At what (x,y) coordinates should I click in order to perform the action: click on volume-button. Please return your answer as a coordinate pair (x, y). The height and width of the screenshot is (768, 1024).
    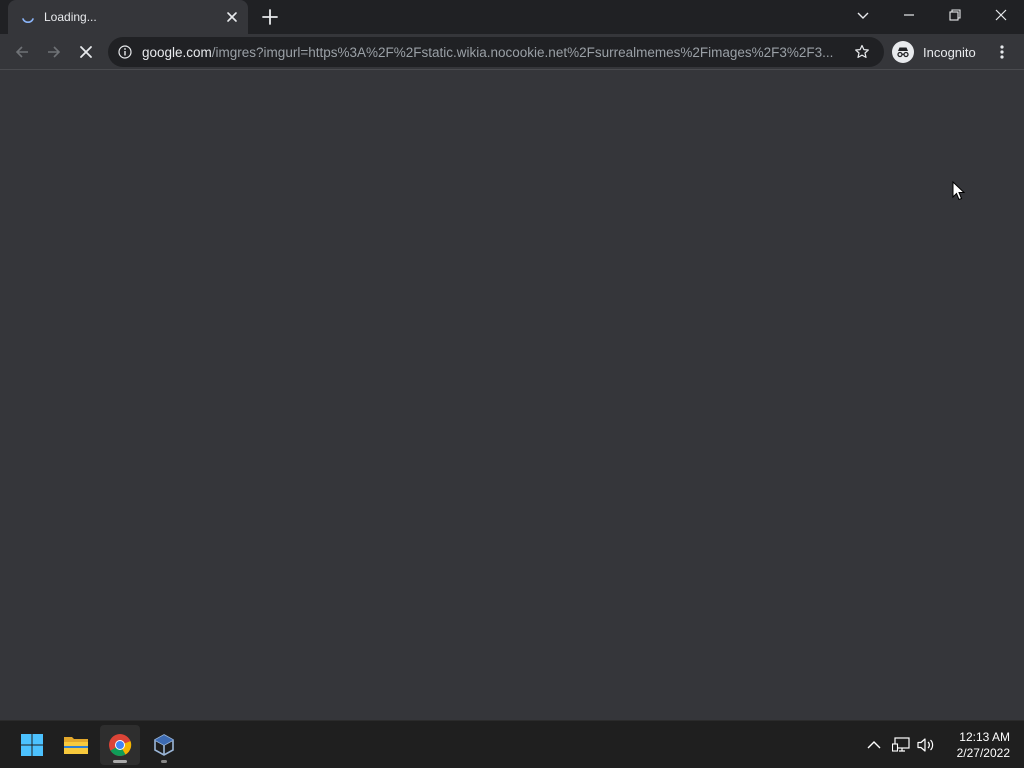
    Looking at the image, I should click on (926, 745).